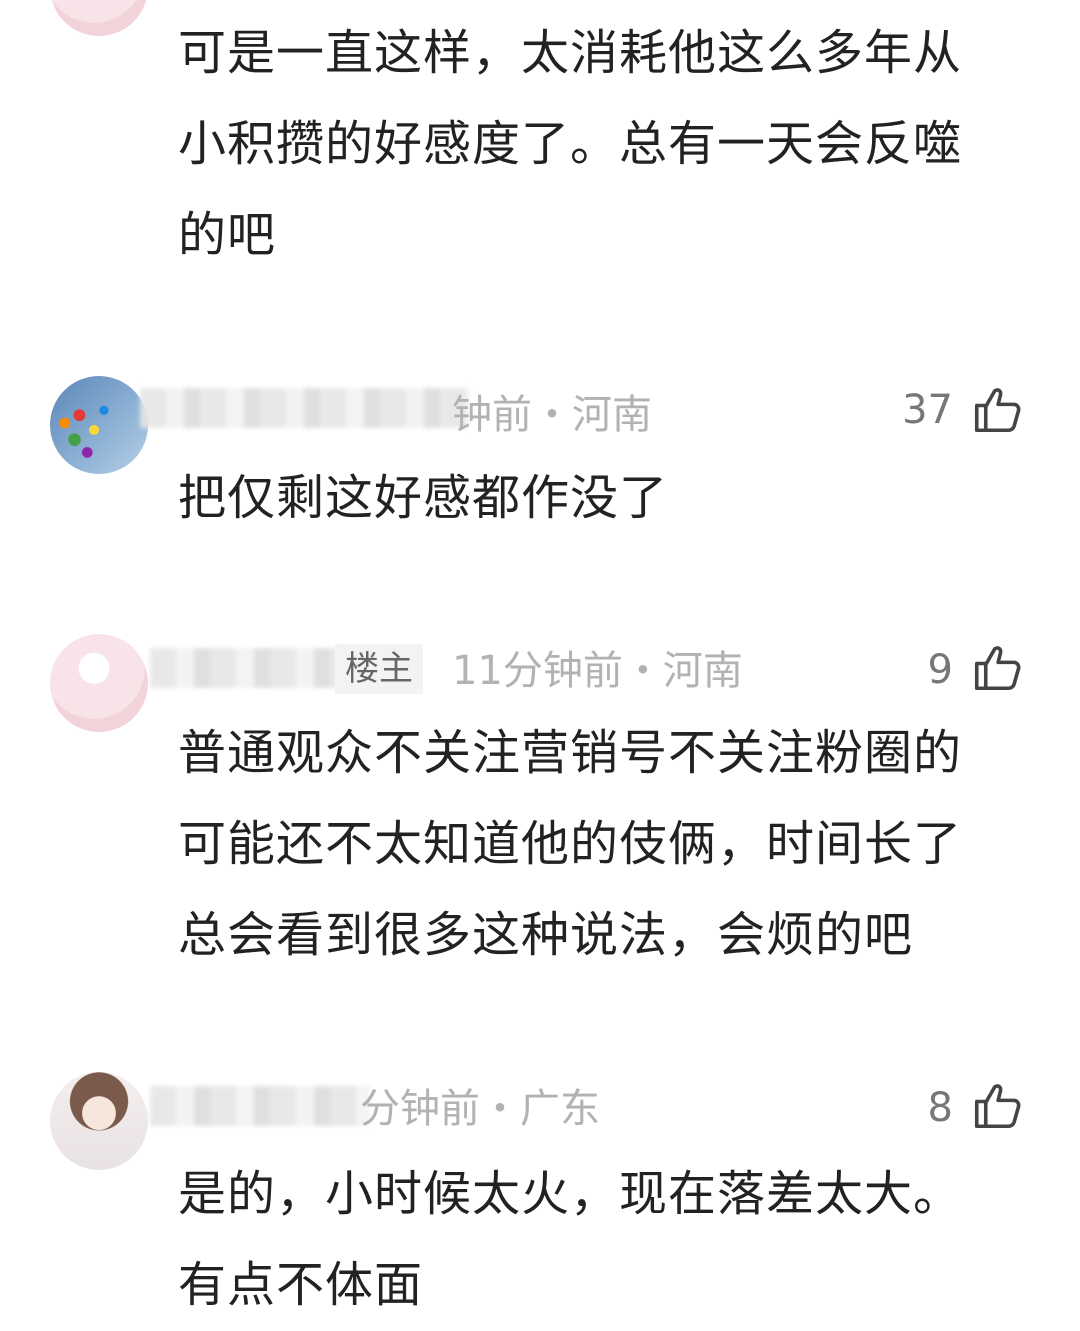 Image resolution: width=1080 pixels, height=1331 pixels. I want to click on comment-text-line: 有点不体面, so click(301, 1285).